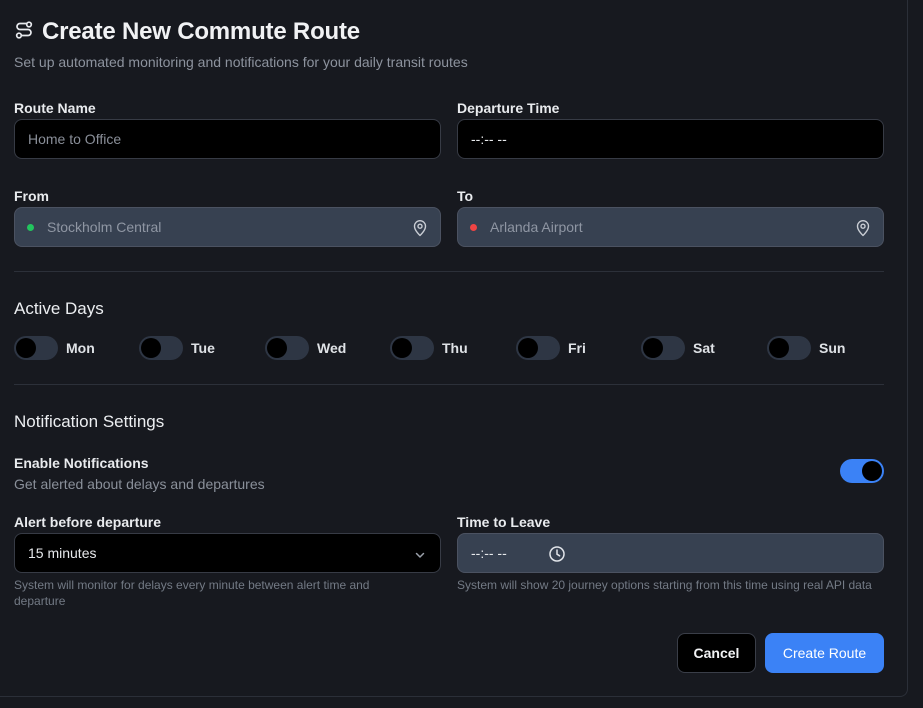 The image size is (923, 708). I want to click on day-toggle-fri: Fri, so click(551, 348).